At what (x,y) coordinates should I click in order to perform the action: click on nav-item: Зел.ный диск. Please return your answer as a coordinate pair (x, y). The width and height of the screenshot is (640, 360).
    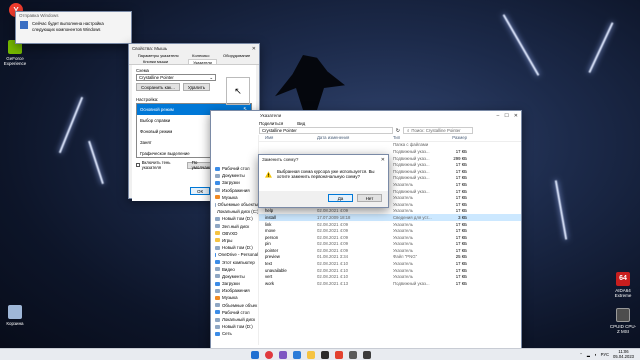
    Looking at the image, I should click on (234, 226).